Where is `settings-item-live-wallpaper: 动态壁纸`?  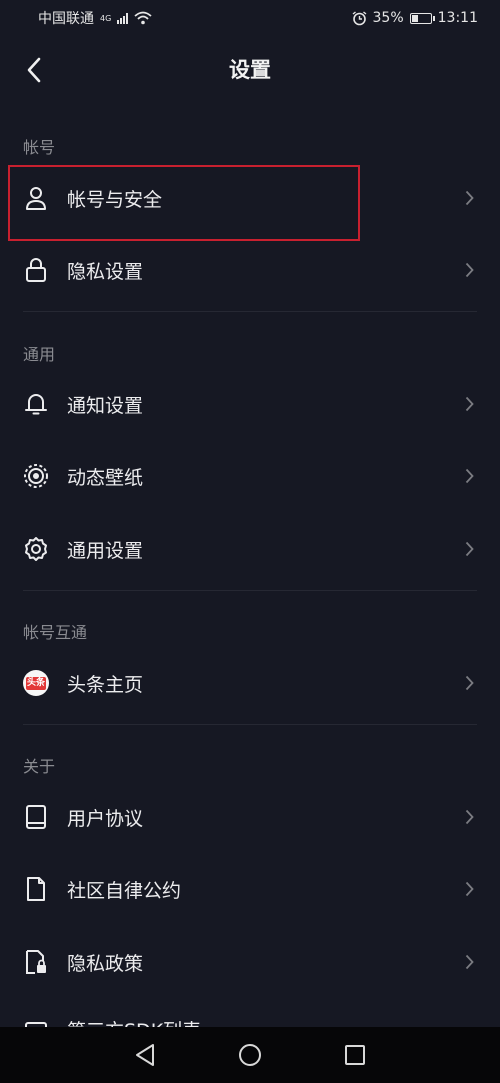 settings-item-live-wallpaper: 动态壁纸 is located at coordinates (250, 476).